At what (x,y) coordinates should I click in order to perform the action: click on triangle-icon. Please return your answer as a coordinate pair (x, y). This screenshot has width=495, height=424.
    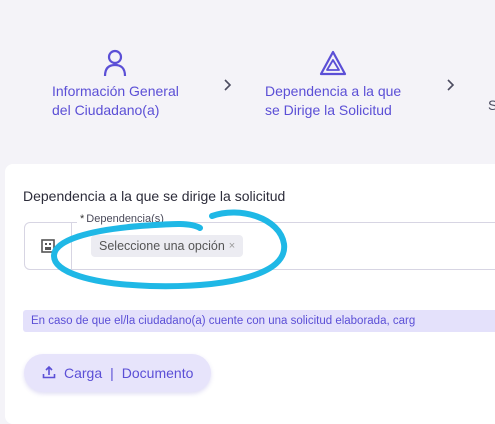
    Looking at the image, I should click on (333, 63).